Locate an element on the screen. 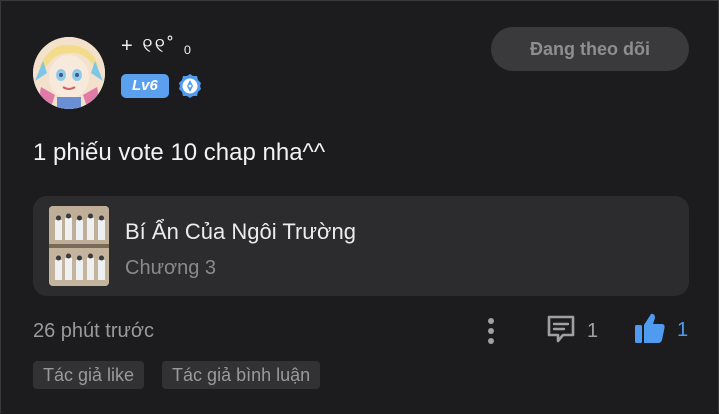 Image resolution: width=719 pixels, height=414 pixels. comment-timestamp: 26 phút trước is located at coordinates (94, 331).